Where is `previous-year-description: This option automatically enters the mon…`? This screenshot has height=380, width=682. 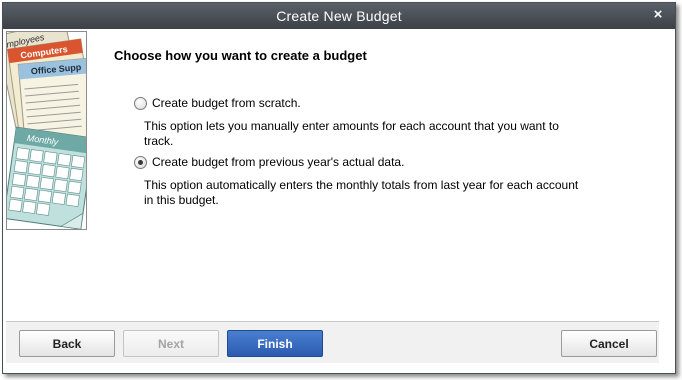
previous-year-description: This option automatically enters the mon… is located at coordinates (361, 192).